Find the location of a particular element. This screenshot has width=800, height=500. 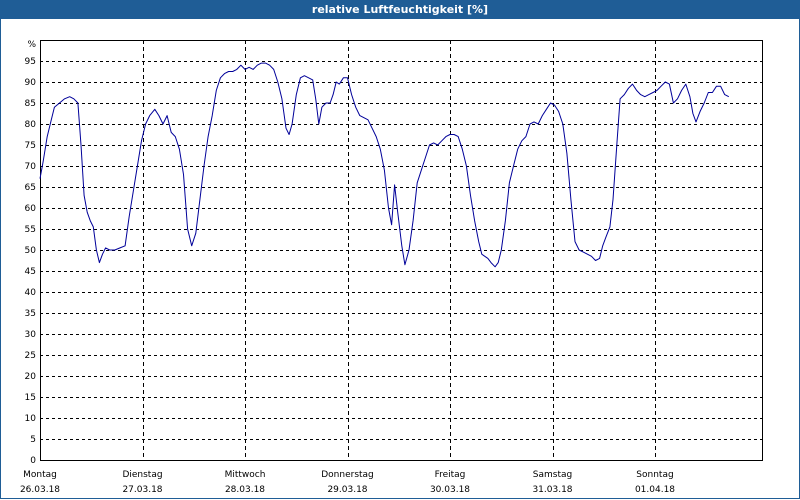

x-tick-day-label: Montag is located at coordinates (40, 475).